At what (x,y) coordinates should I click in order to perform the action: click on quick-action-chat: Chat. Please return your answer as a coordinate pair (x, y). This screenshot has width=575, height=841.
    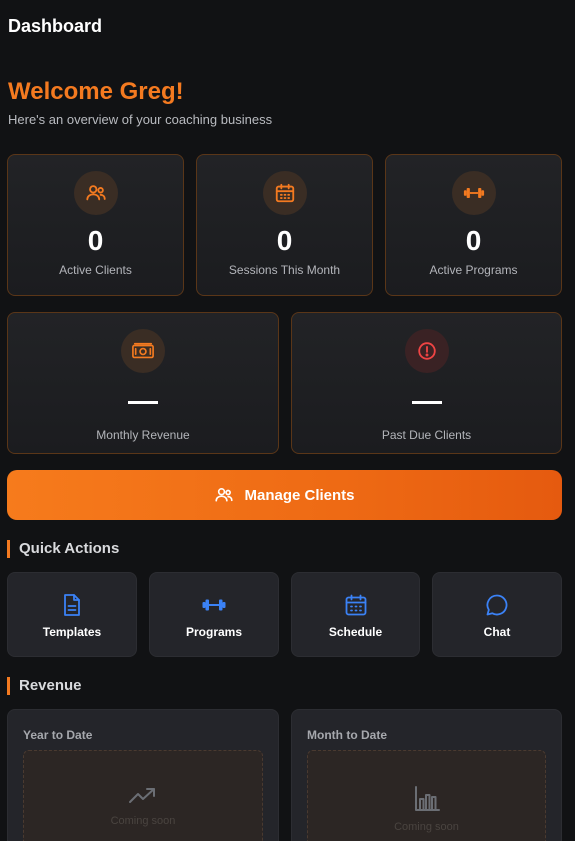
    Looking at the image, I should click on (497, 614).